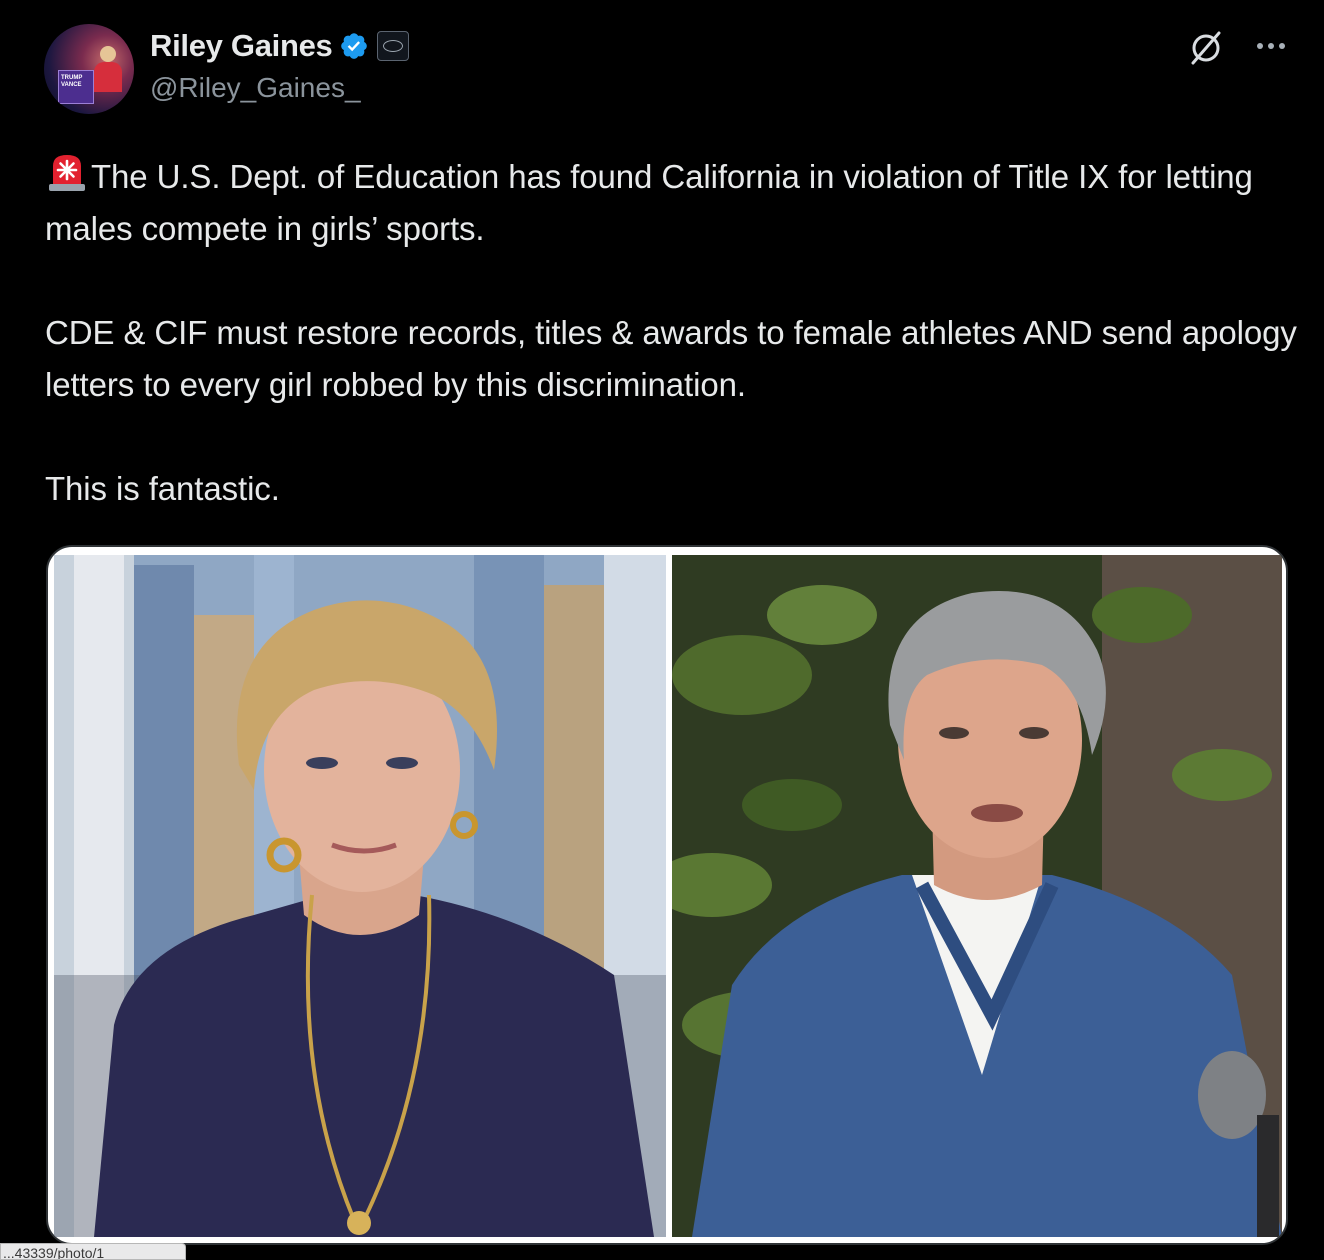 This screenshot has height=1260, width=1324. Describe the element at coordinates (108, 77) in the screenshot. I see `avatar-person-body` at that location.